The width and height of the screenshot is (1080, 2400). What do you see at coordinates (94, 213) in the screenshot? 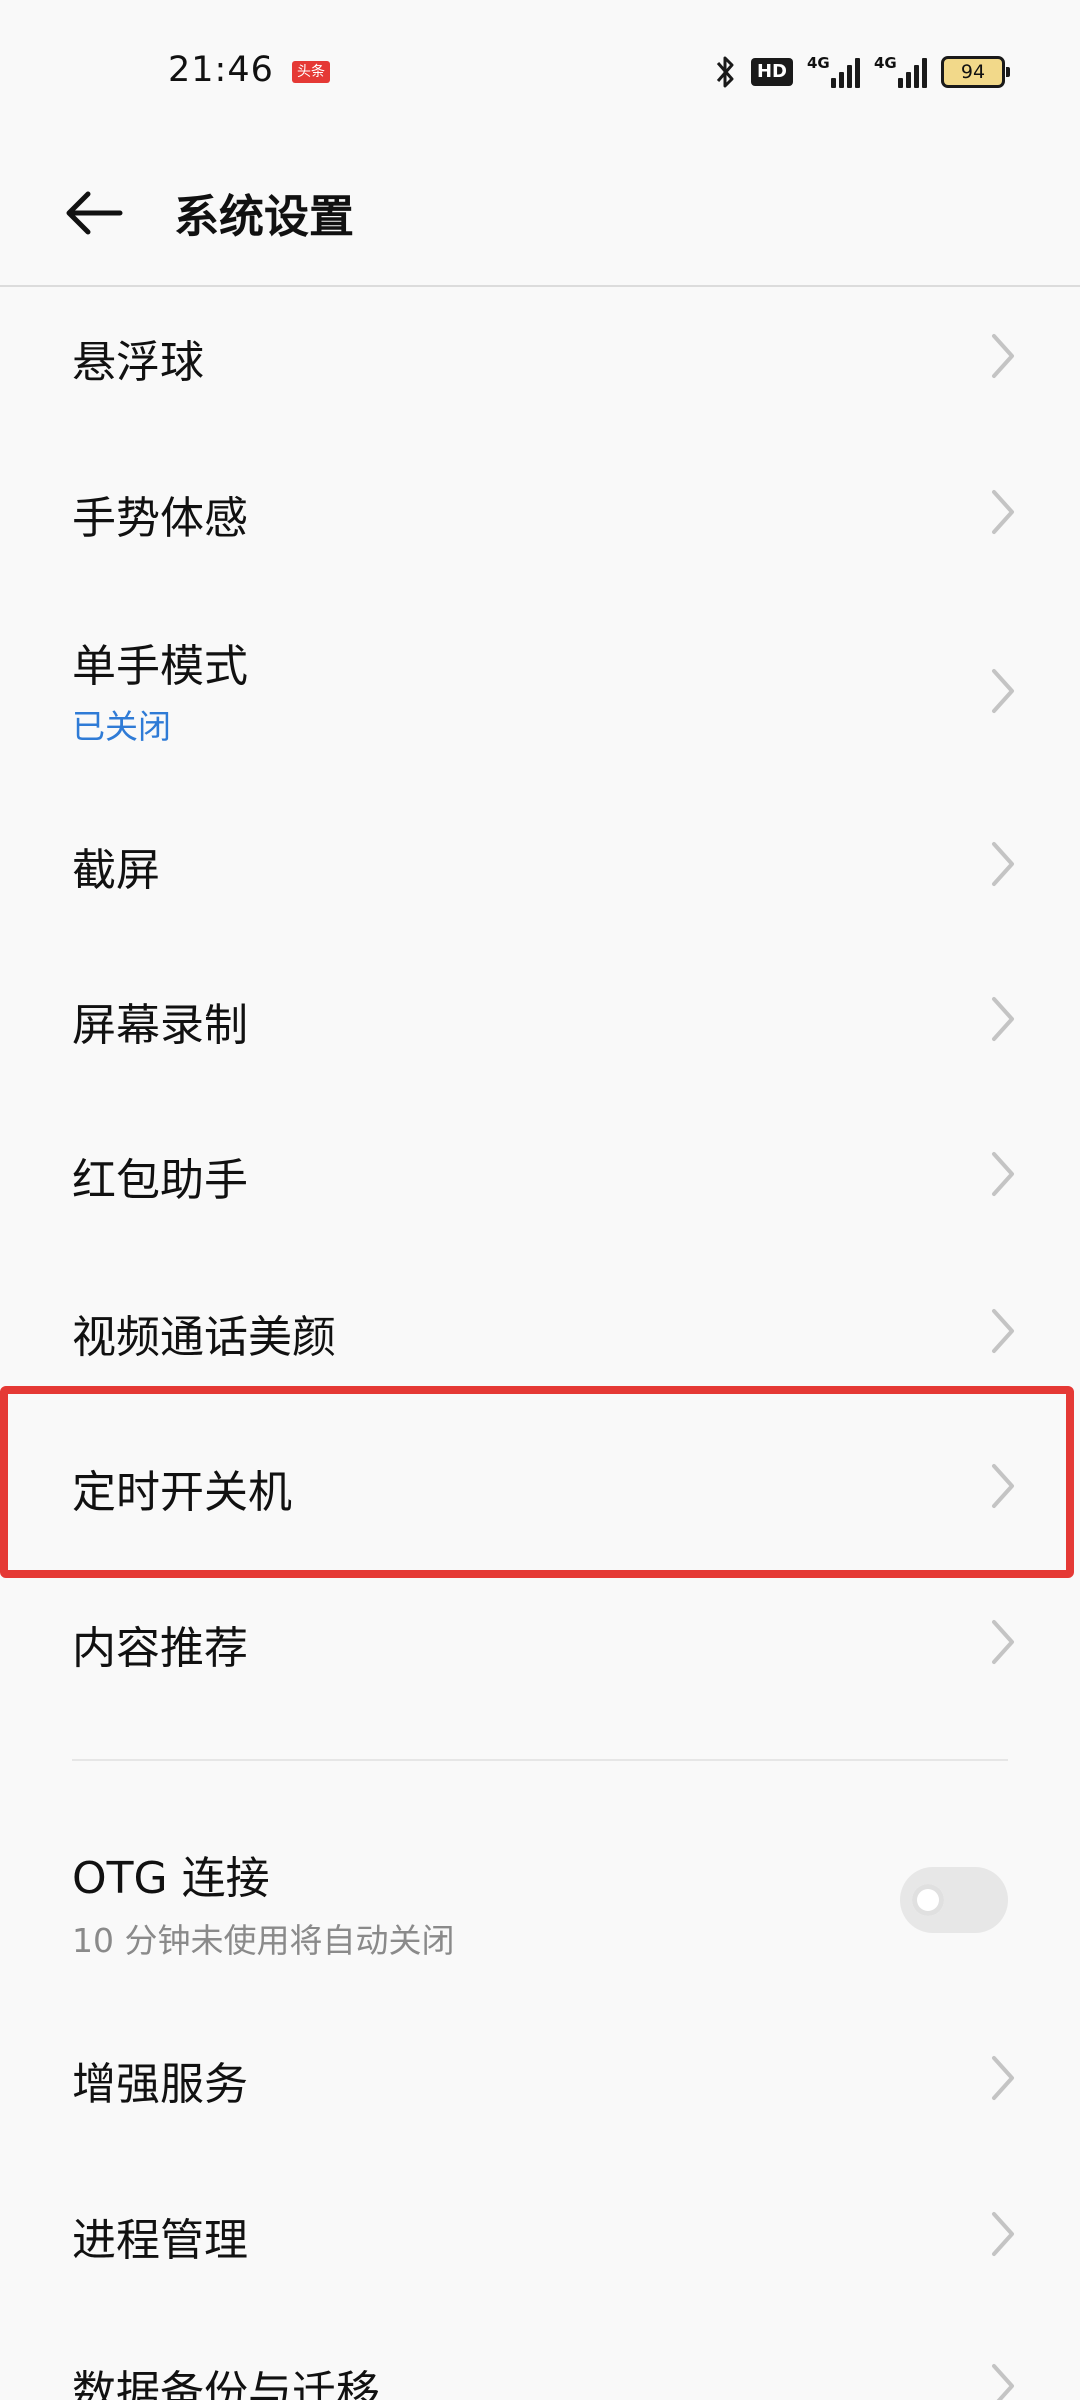
I see `arrow-left-icon` at bounding box center [94, 213].